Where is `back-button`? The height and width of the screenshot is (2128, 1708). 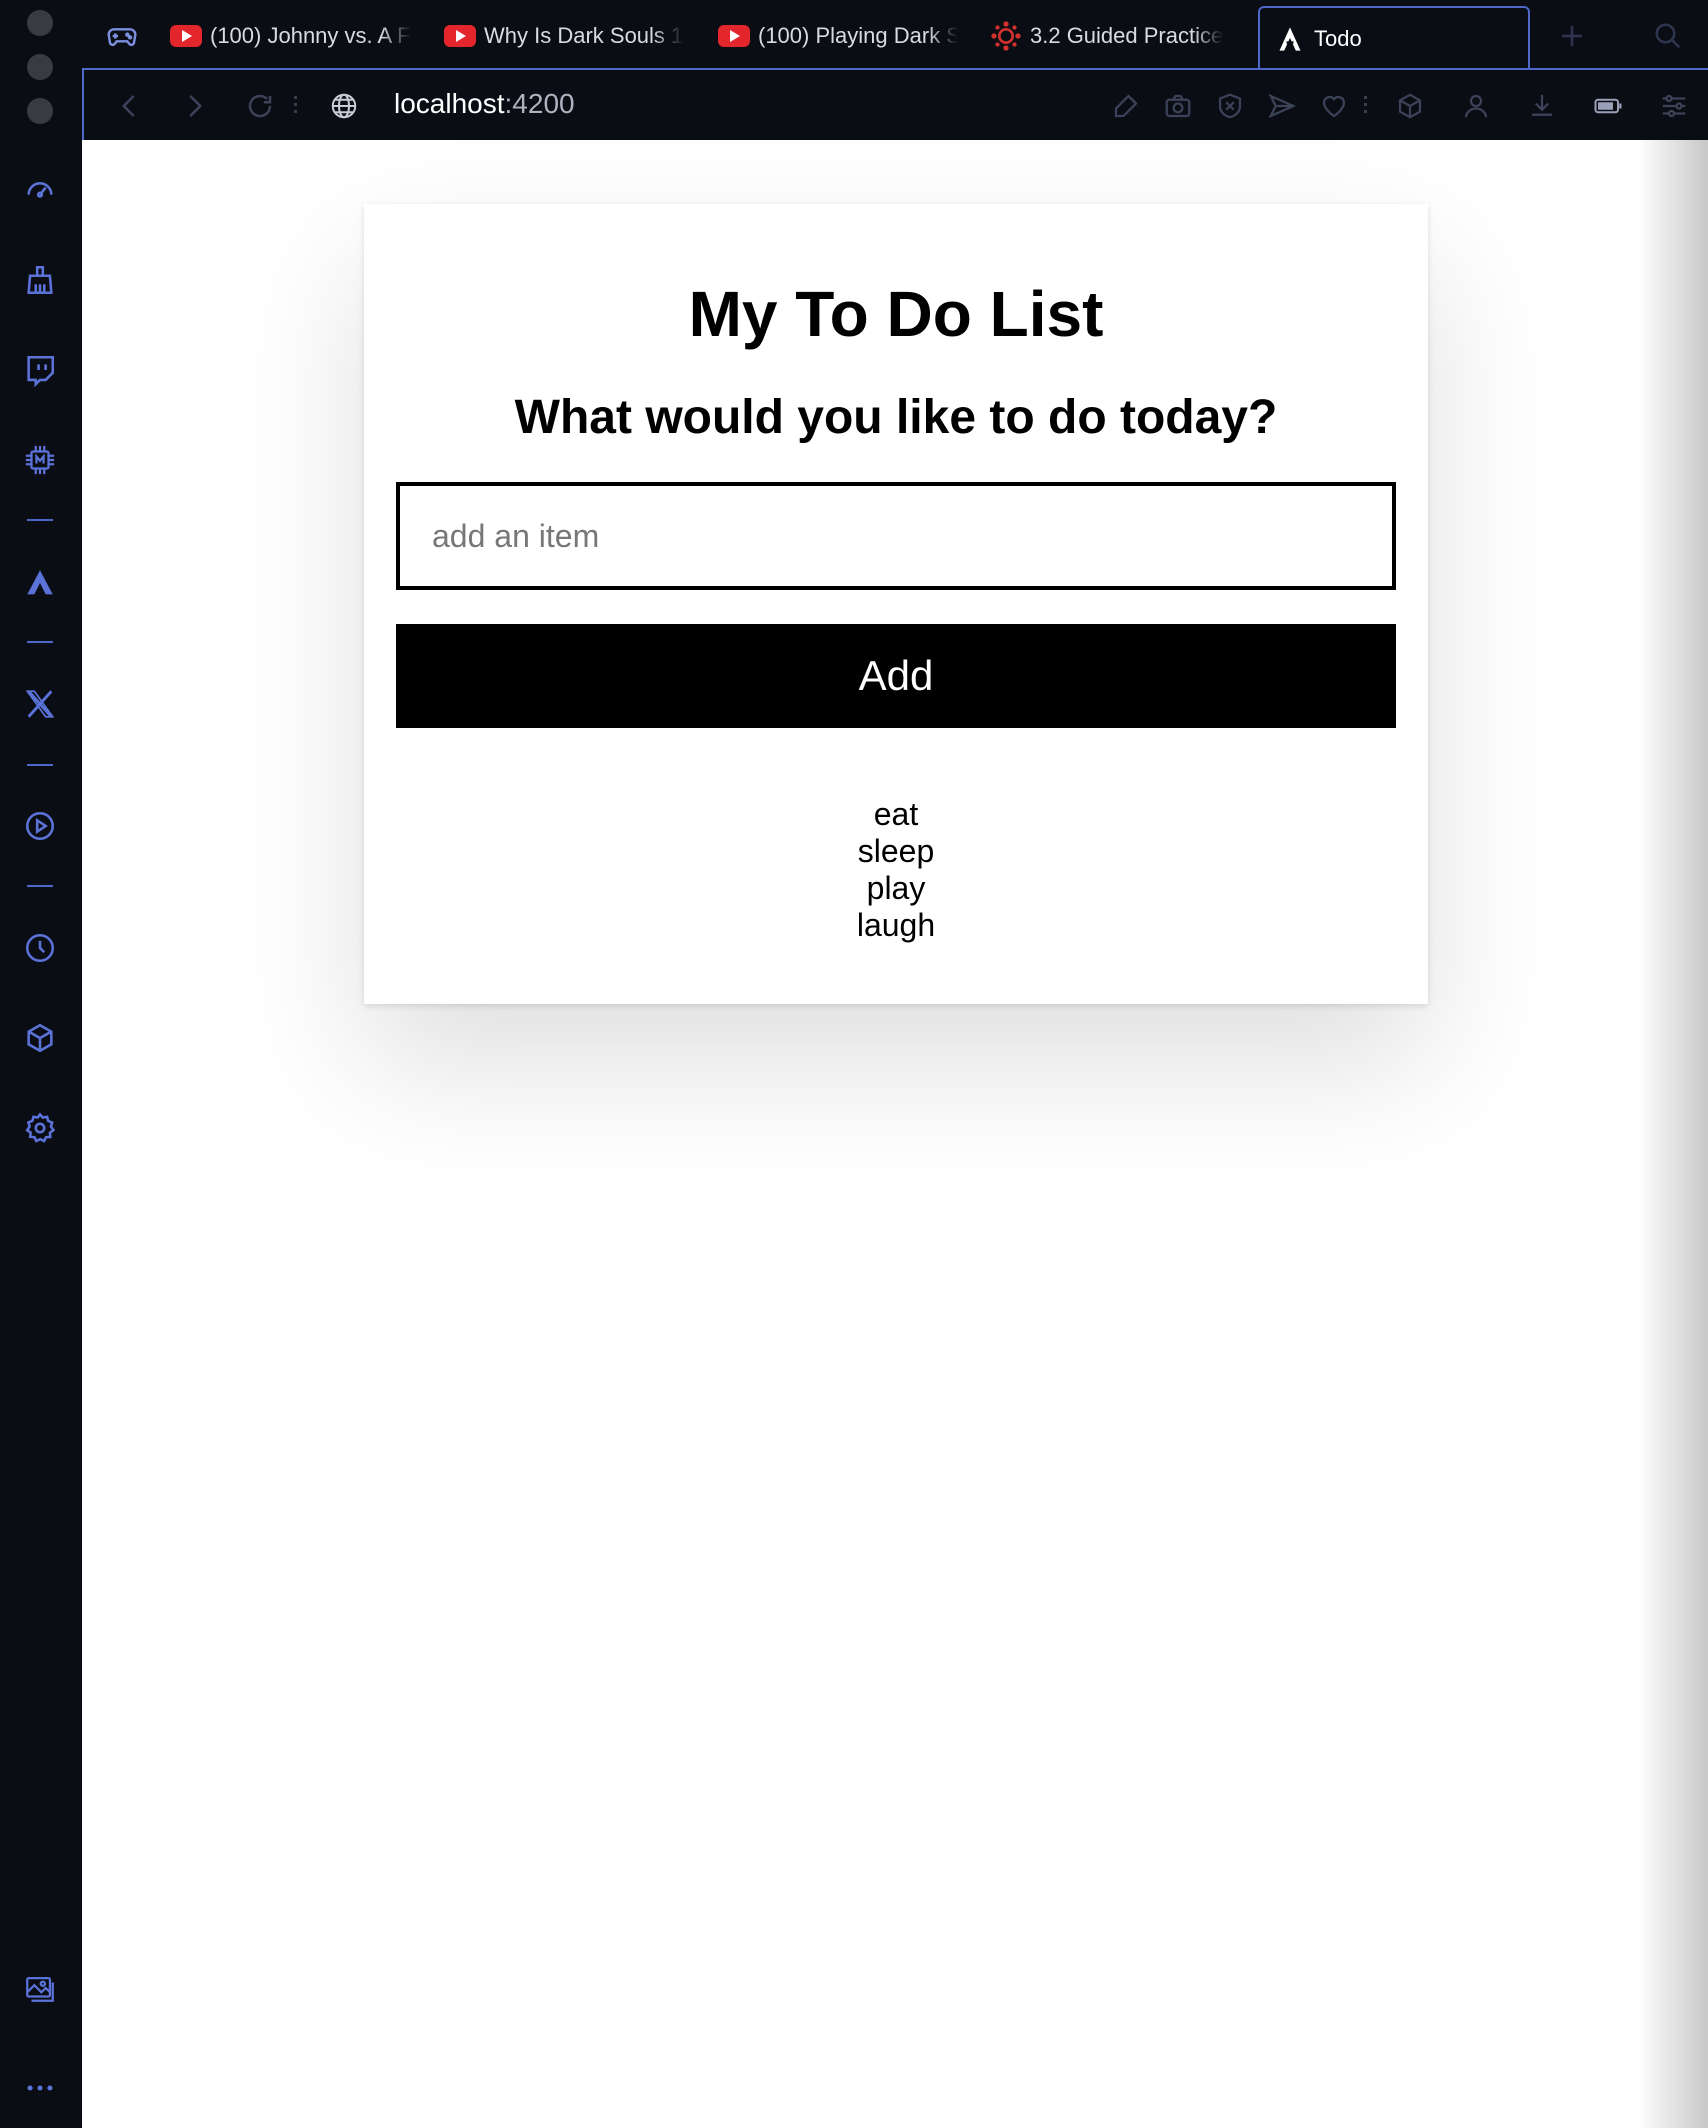
back-button is located at coordinates (130, 106).